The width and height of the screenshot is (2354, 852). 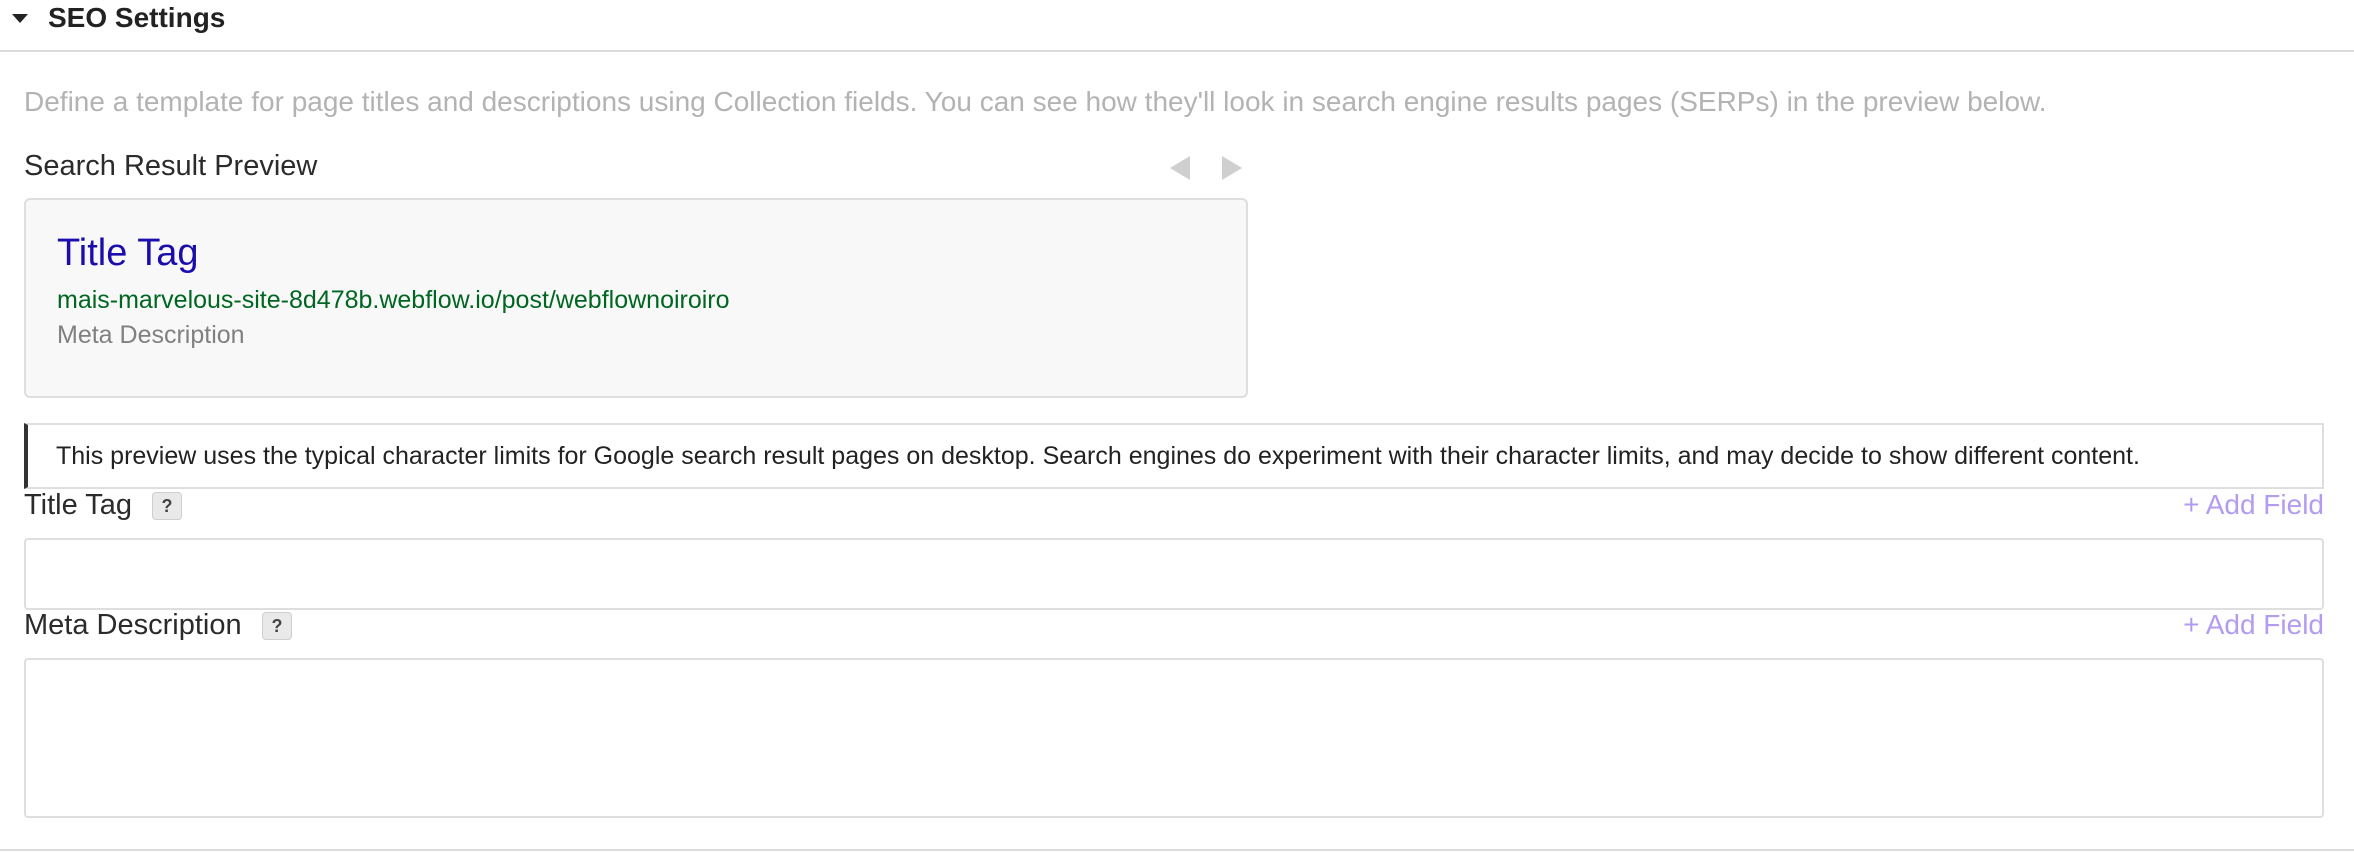 I want to click on caret-down-icon, so click(x=20, y=18).